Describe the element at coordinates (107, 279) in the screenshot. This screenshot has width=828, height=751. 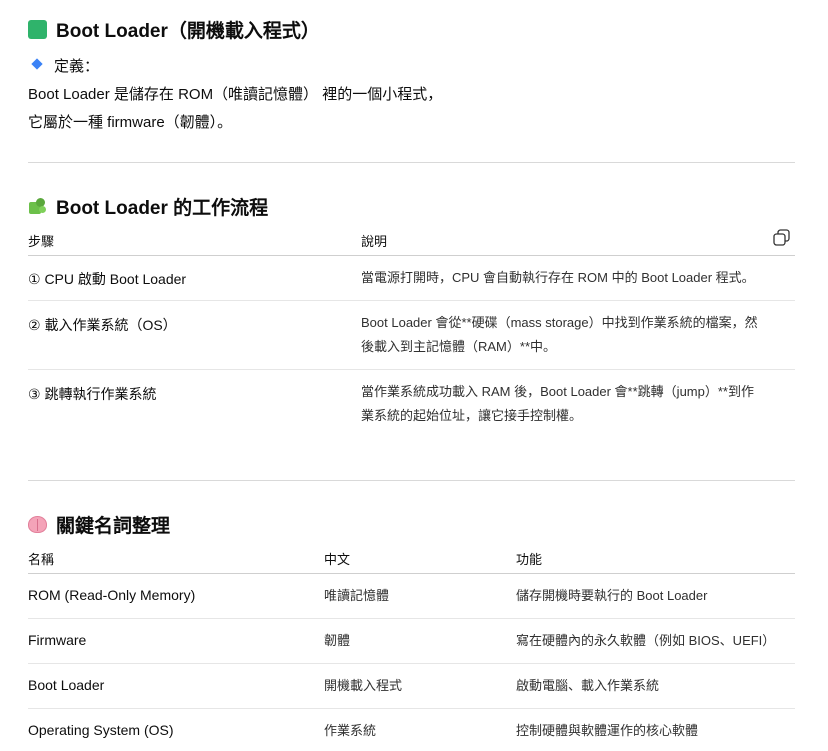
I see `table-cell-step: ① CPU 啟動 Boot Loader` at that location.